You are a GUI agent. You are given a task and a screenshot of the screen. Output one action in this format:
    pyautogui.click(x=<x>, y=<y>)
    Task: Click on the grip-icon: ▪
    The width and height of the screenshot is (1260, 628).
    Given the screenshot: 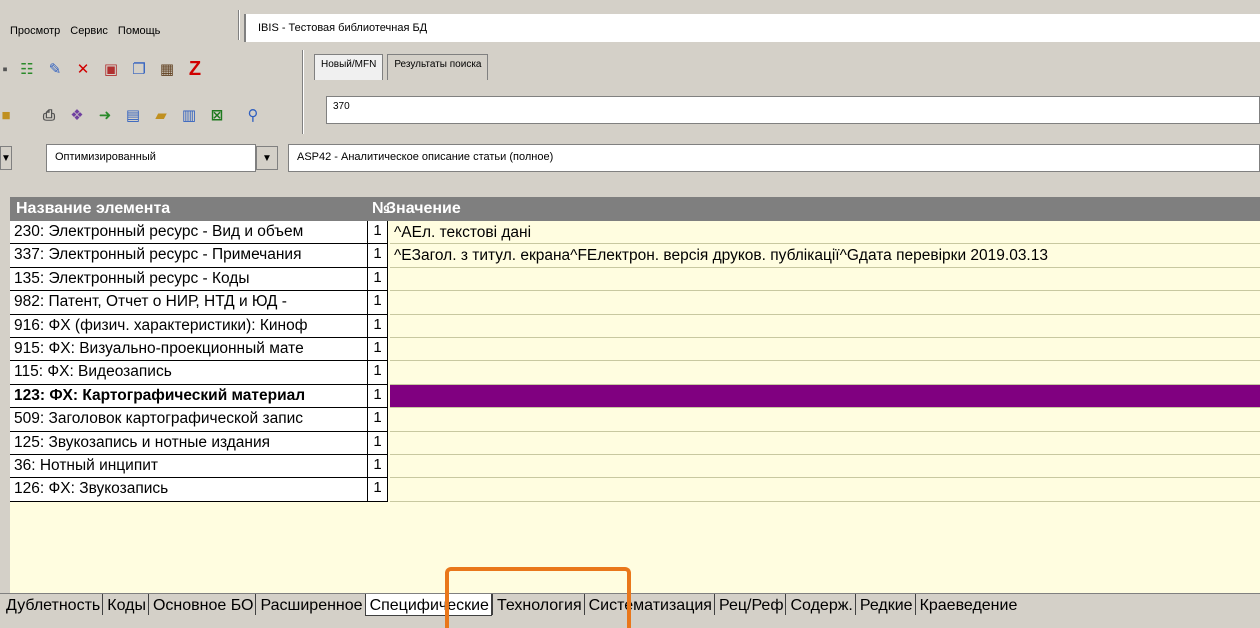 What is the action you would take?
    pyautogui.click(x=5, y=69)
    